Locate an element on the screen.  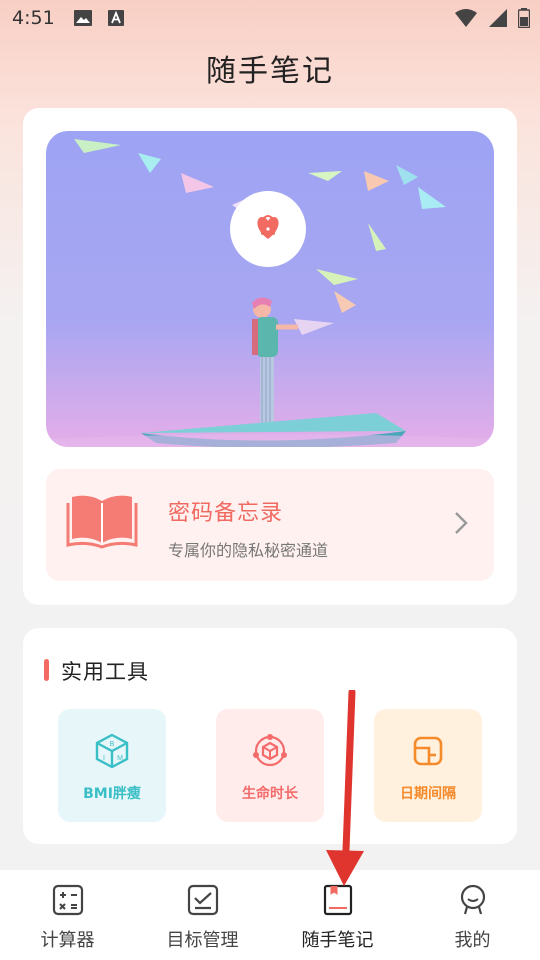
font-download-icon is located at coordinates (116, 18).